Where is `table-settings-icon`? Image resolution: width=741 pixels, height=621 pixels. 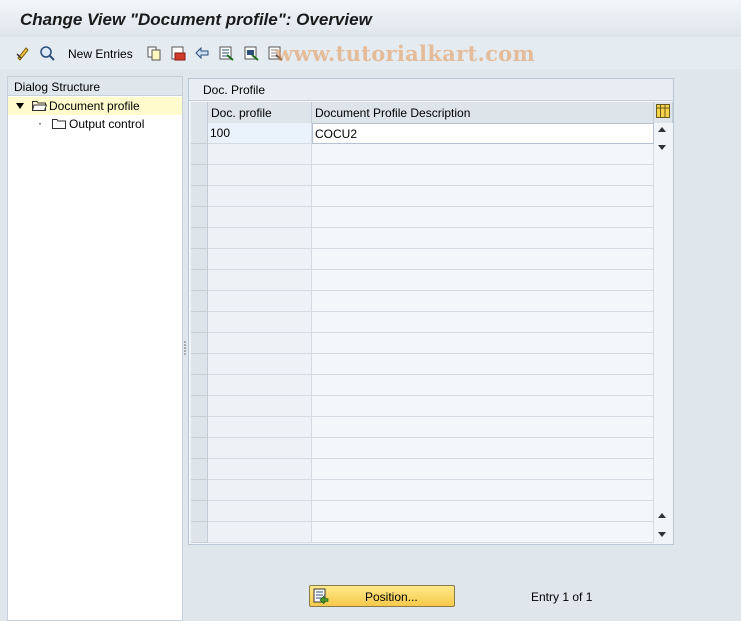
table-settings-icon is located at coordinates (663, 111).